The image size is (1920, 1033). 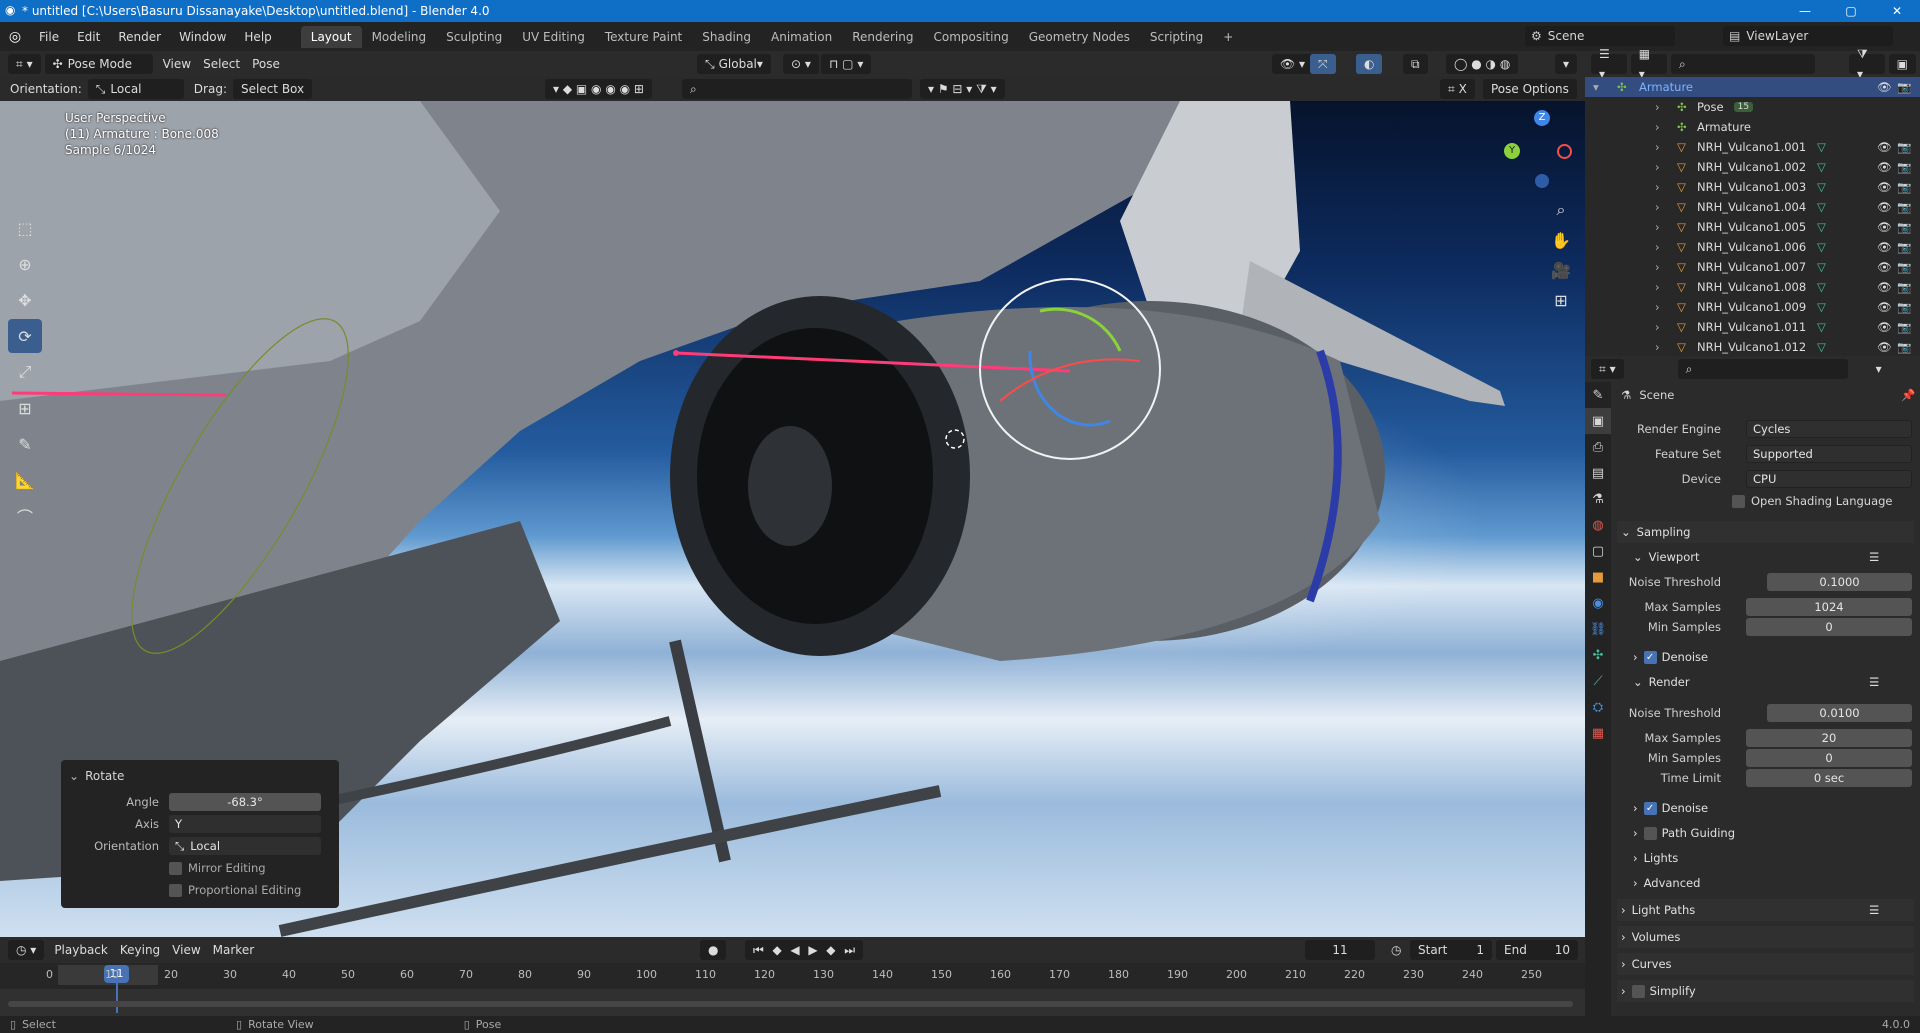 What do you see at coordinates (1752, 327) in the screenshot?
I see `outliner-row: › ▽ NRH_Vulcano1.011 ▽ 👁 📷` at bounding box center [1752, 327].